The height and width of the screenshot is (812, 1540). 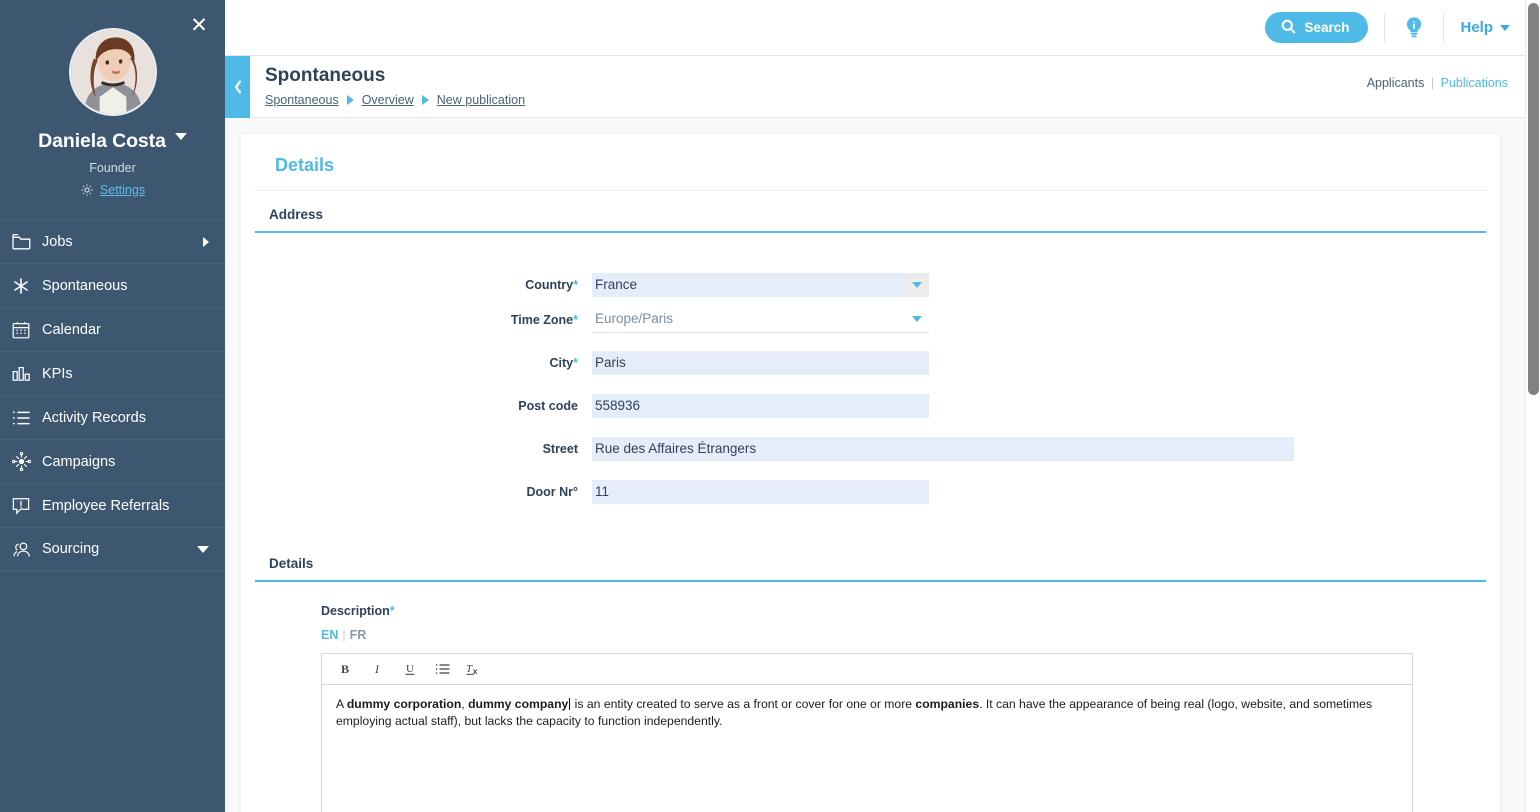 I want to click on remove-format-icon: T x, so click(x=474, y=669).